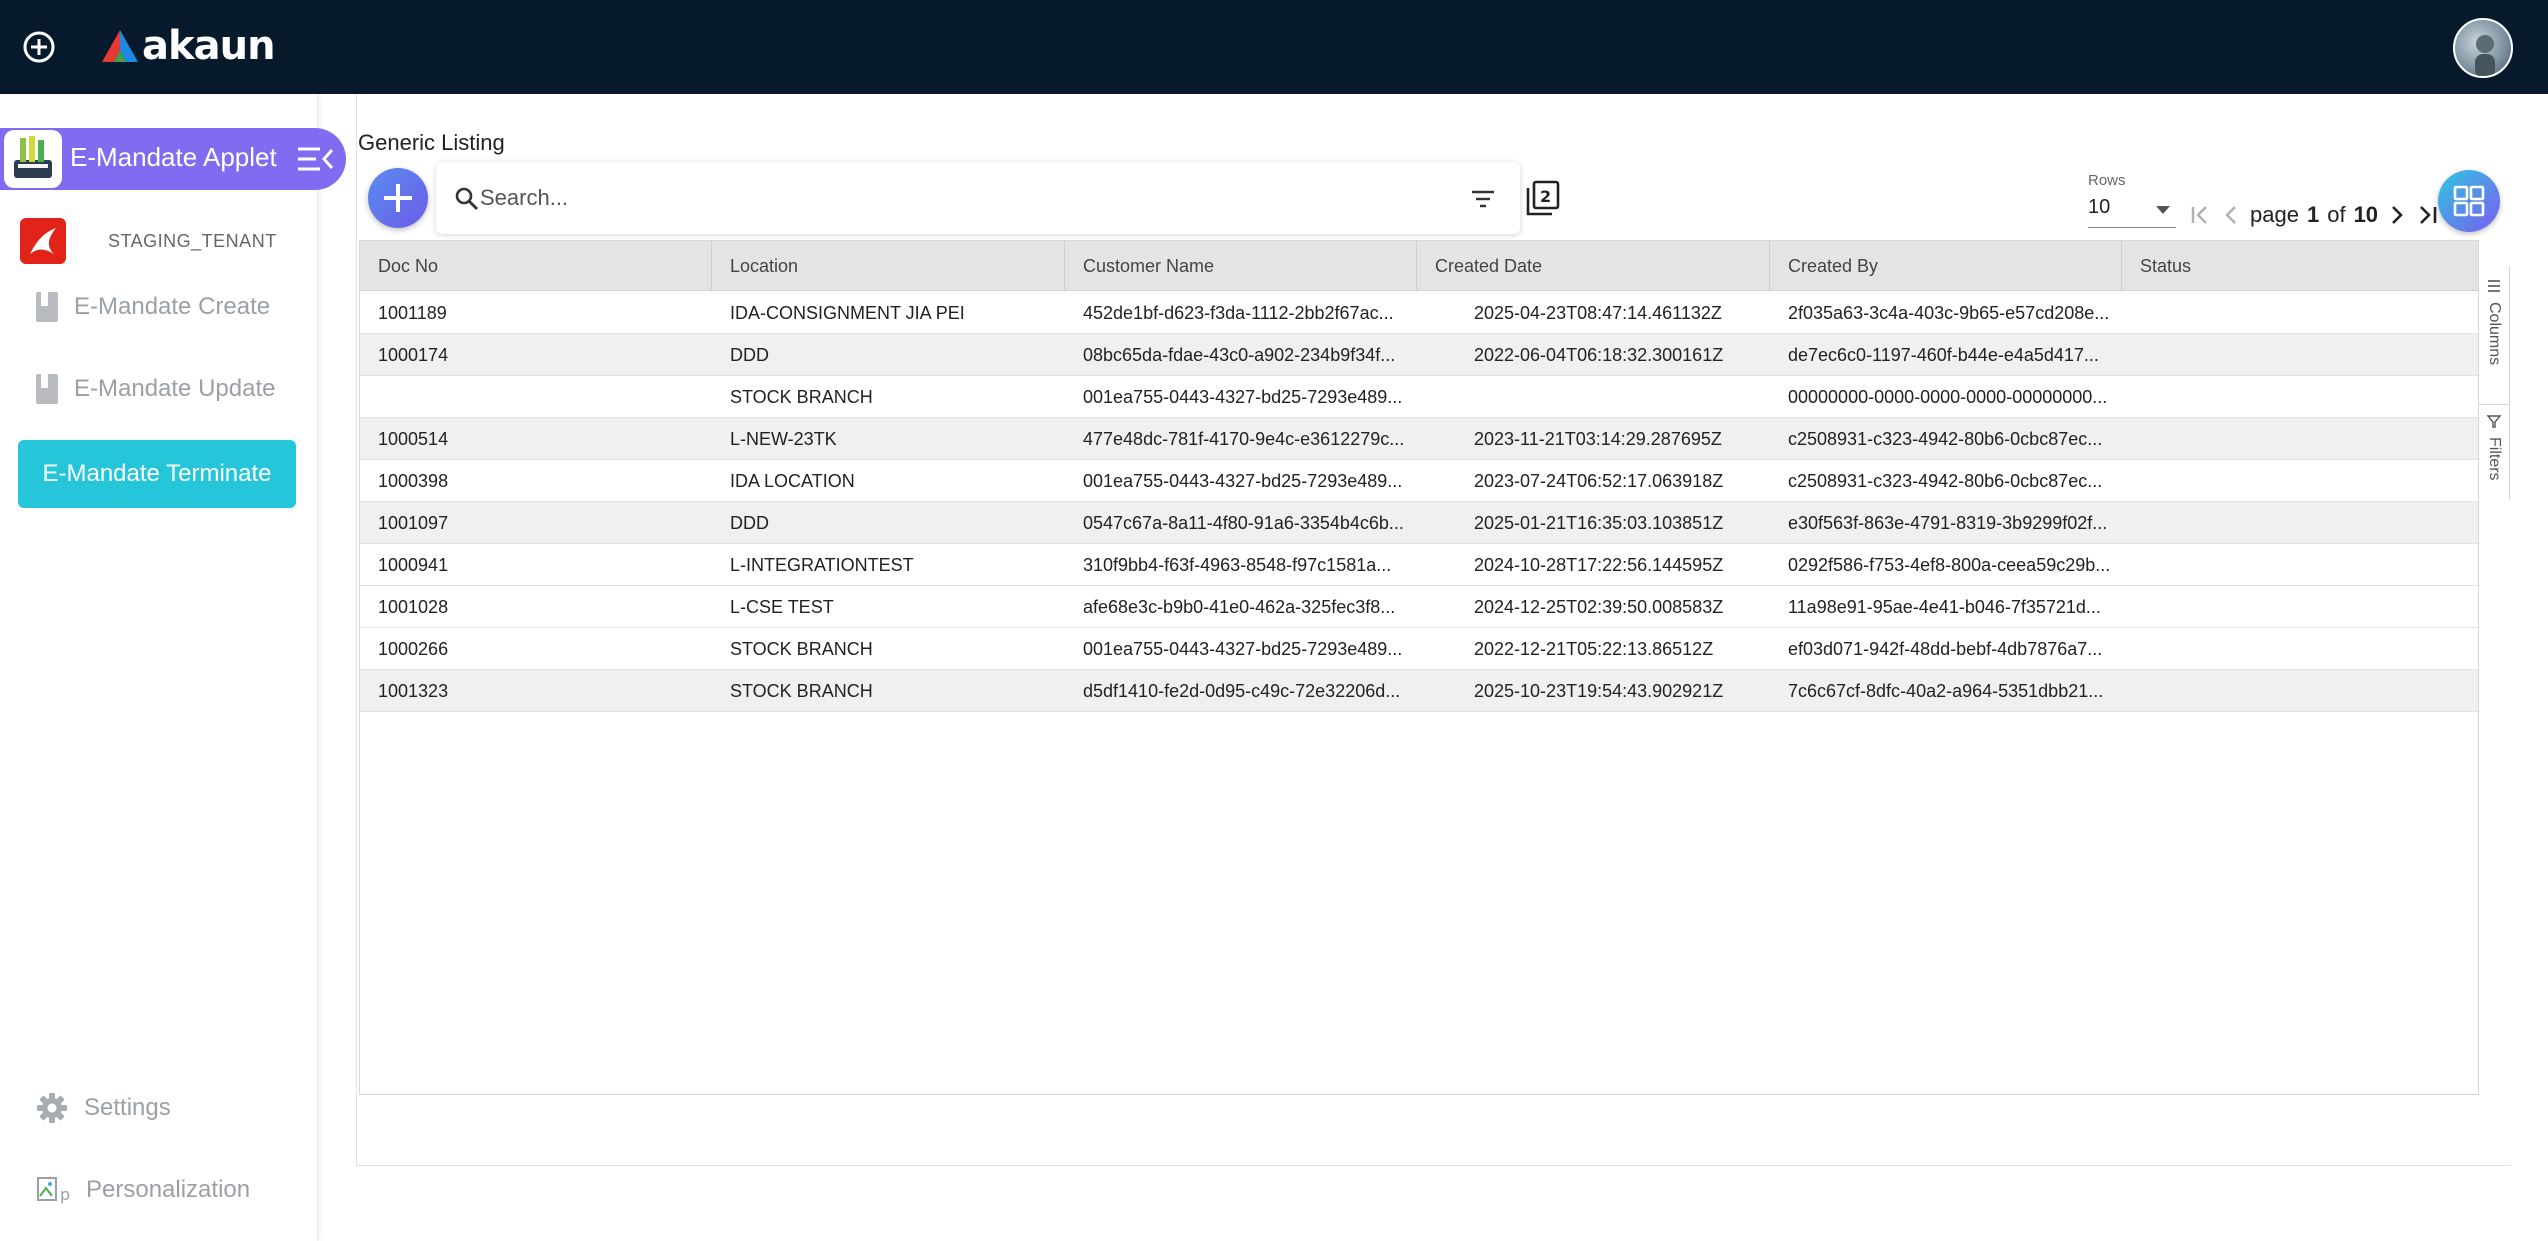  I want to click on page-word: page, so click(2274, 214).